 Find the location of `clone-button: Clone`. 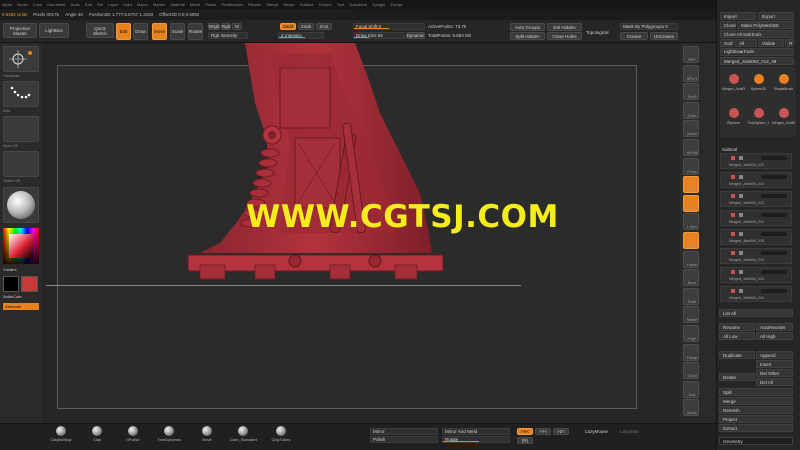

clone-button: Clone is located at coordinates (728, 25).